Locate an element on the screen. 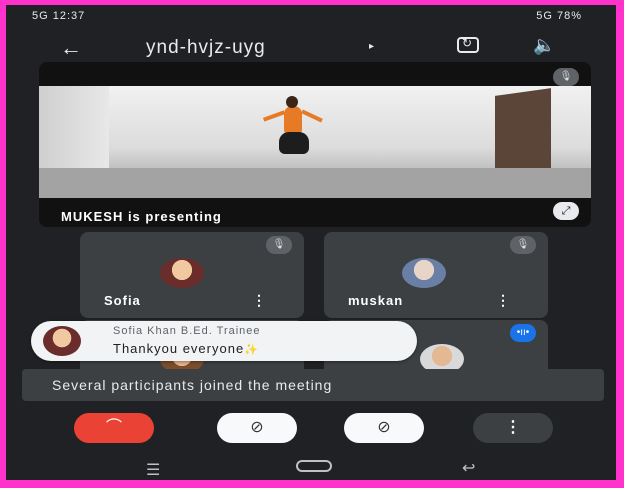 This screenshot has width=624, height=488. sparkle-icon: ✨ is located at coordinates (251, 350).